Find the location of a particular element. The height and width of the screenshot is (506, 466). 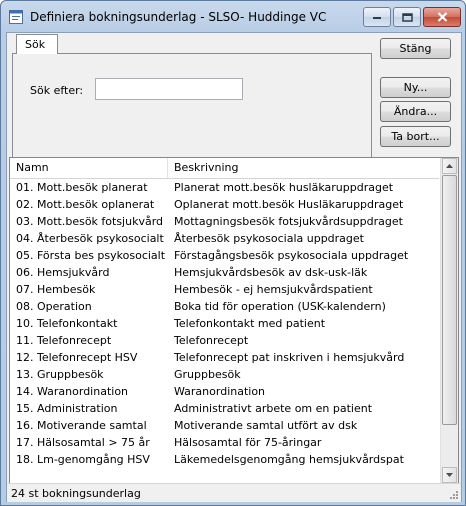

minimize-icon is located at coordinates (377, 18).